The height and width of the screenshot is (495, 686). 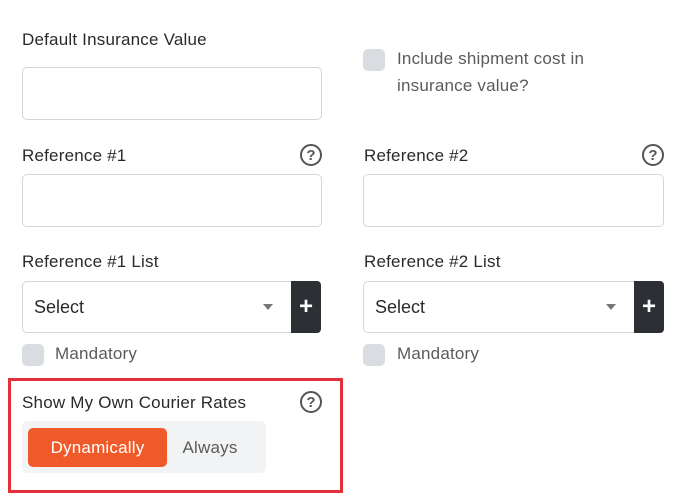 What do you see at coordinates (134, 402) in the screenshot?
I see `courier-rates-label: Show My Own Courier Rates` at bounding box center [134, 402].